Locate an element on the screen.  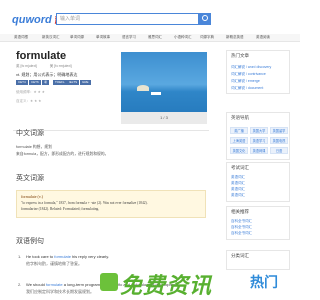
nav-item: 英语阅读 is located at coordinates (263, 37).